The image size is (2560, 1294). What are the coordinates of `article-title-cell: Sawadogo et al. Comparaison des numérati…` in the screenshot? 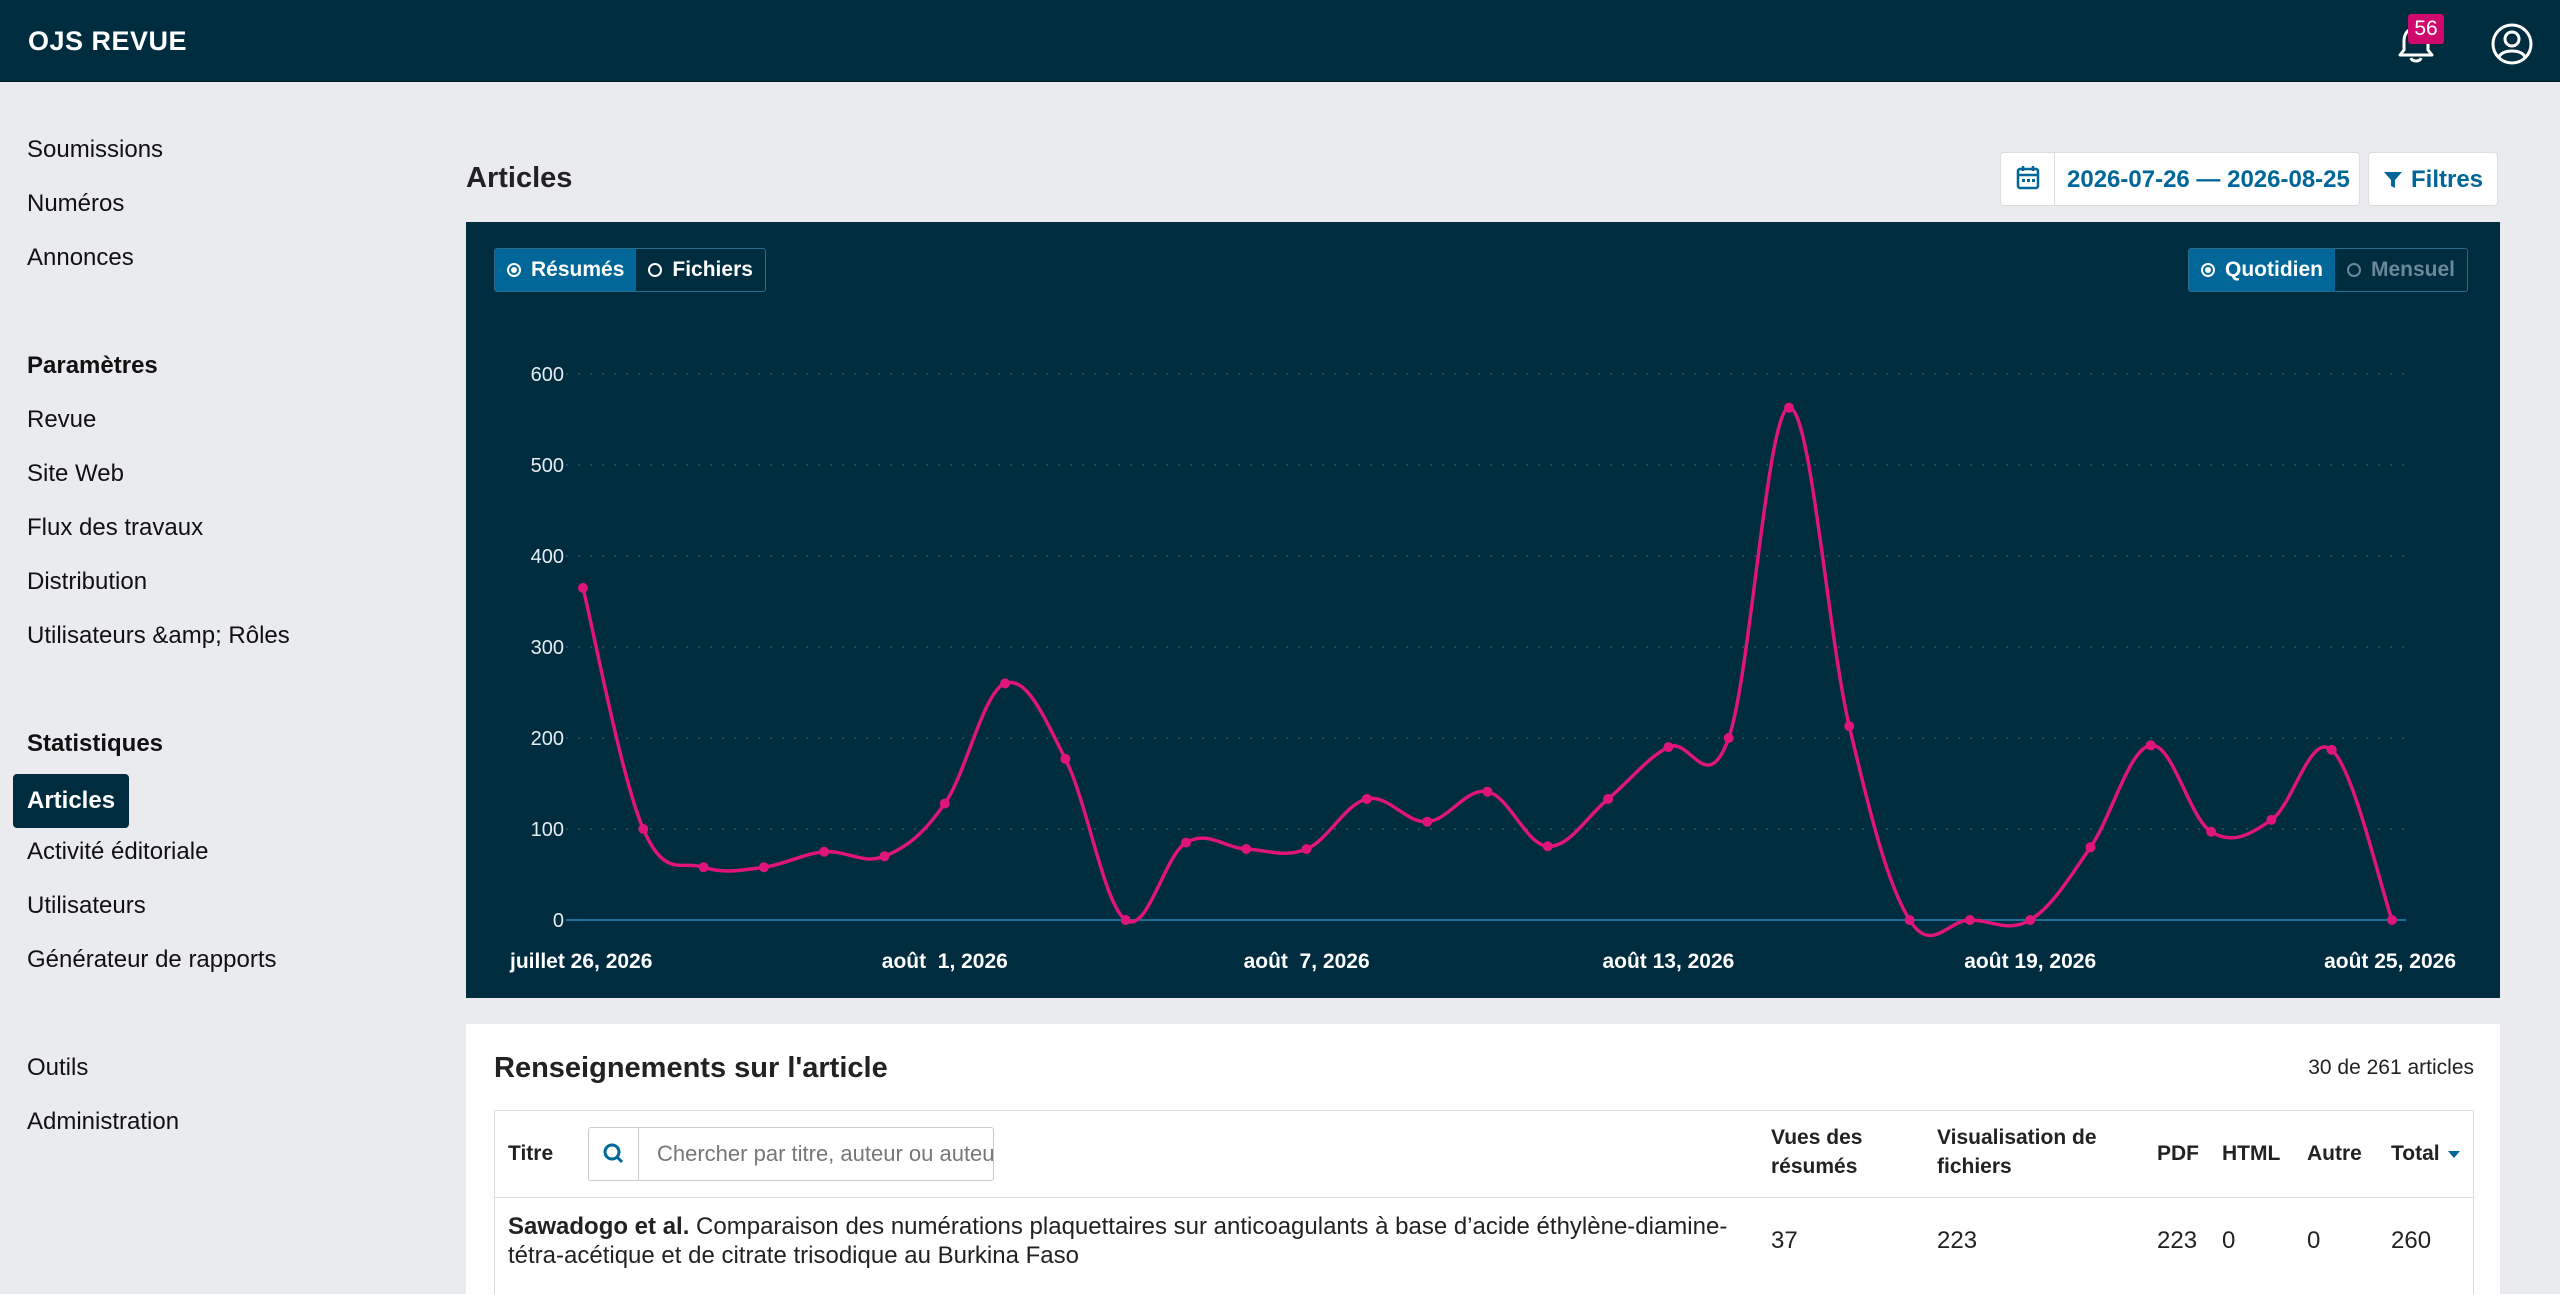 It's located at (1118, 1241).